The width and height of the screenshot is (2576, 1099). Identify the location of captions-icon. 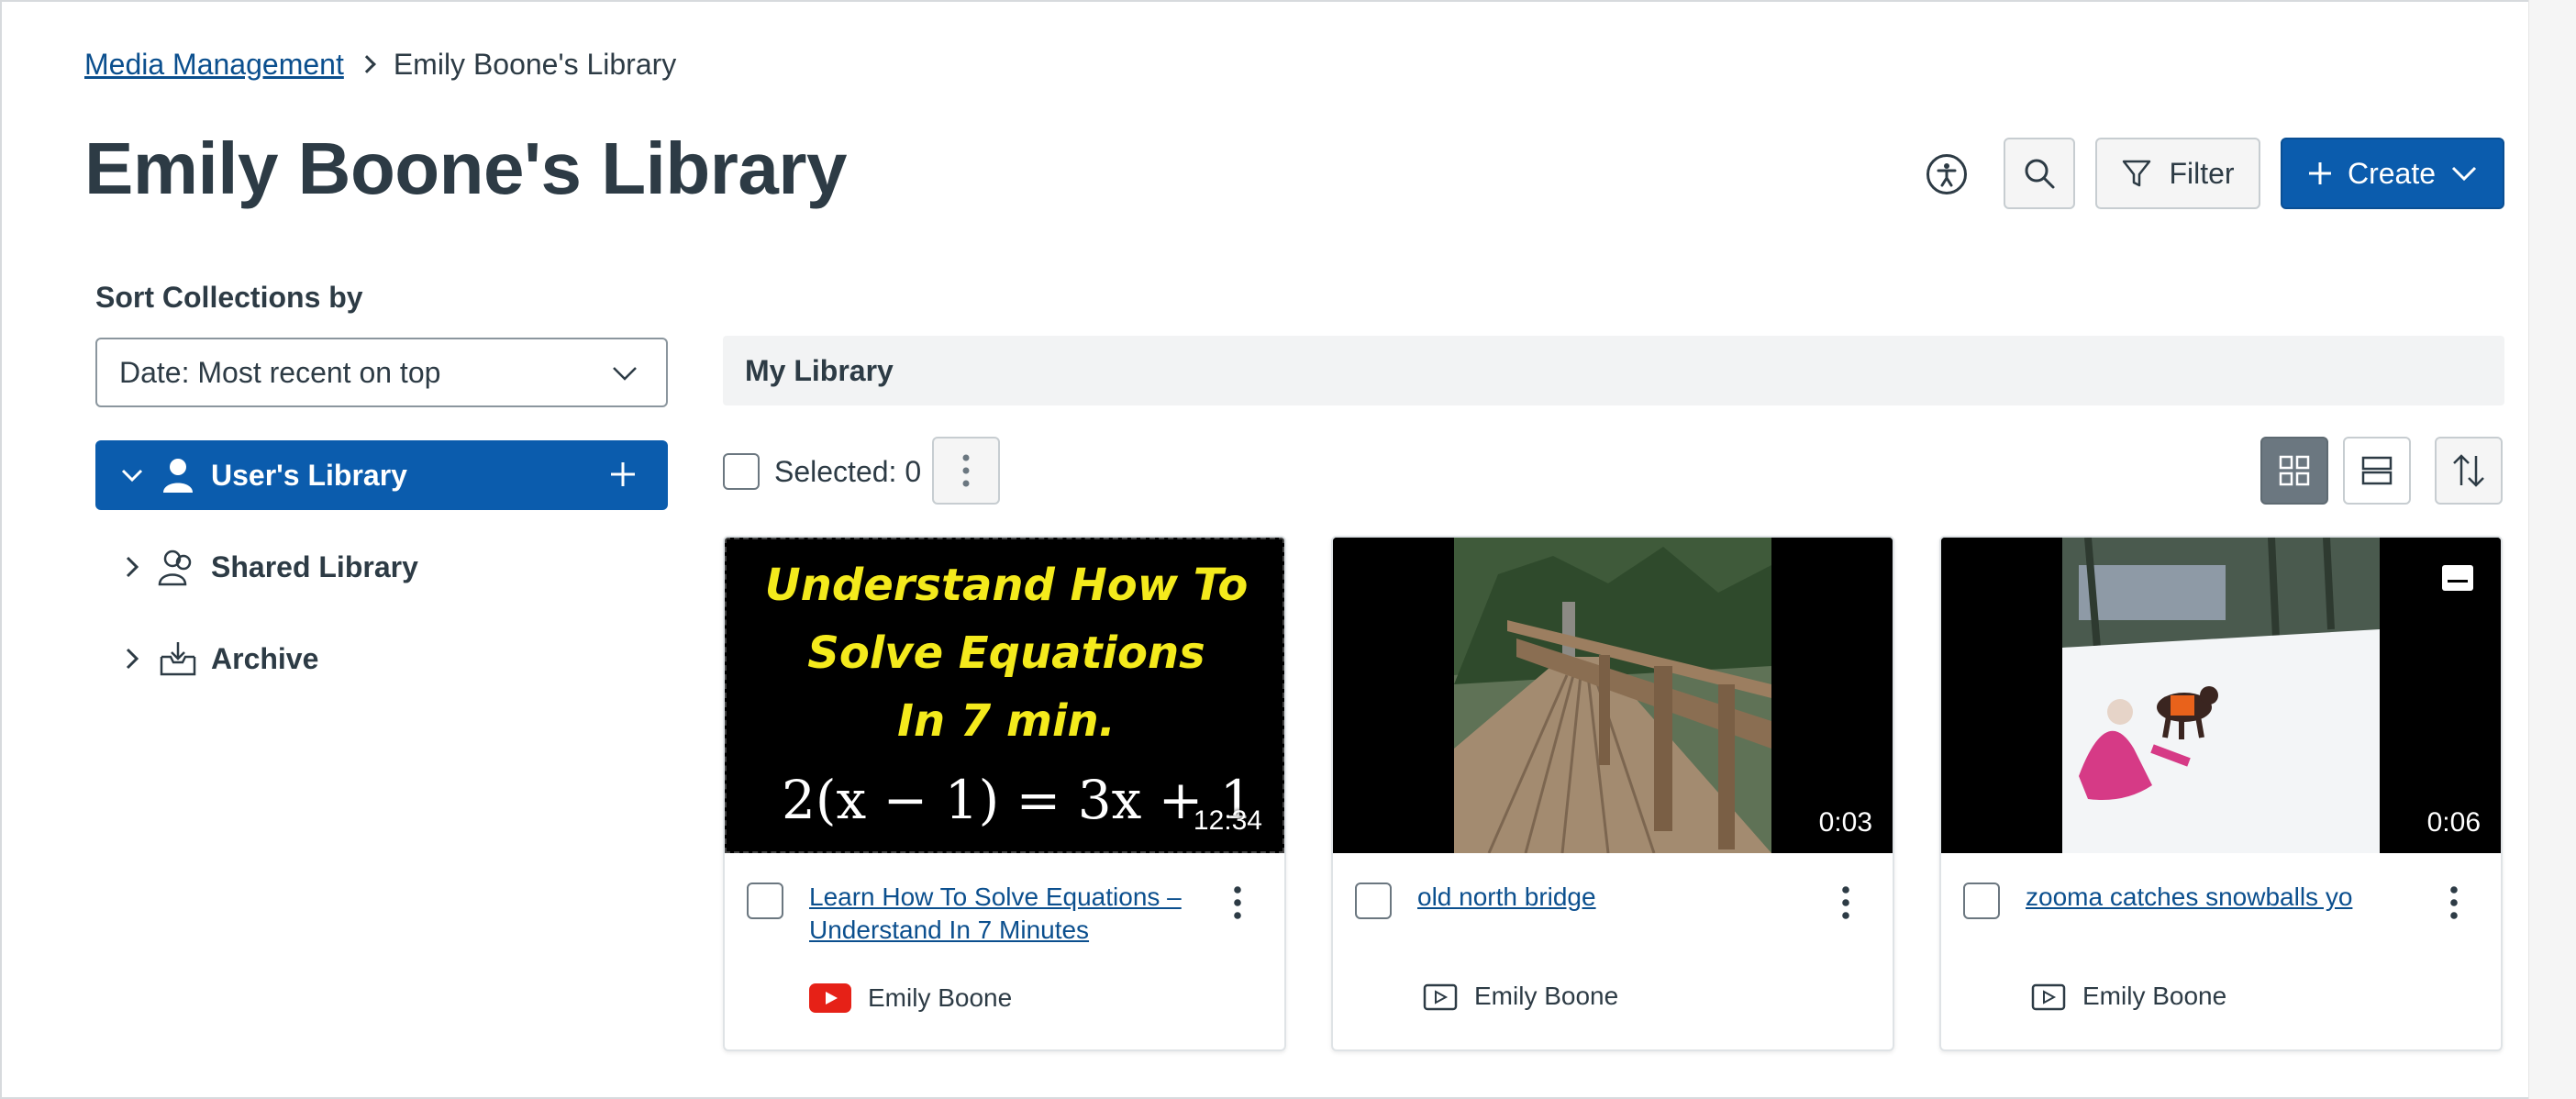
(2457, 578).